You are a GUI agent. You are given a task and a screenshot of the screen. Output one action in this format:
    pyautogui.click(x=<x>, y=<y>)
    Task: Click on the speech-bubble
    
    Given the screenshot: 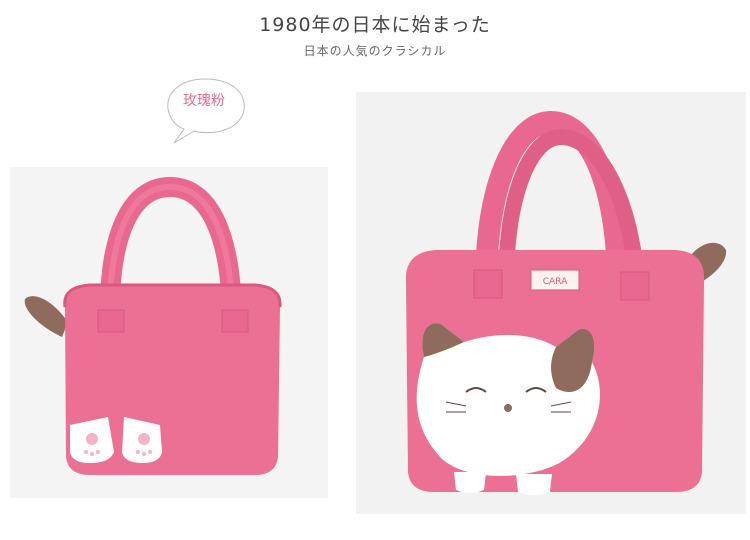 What is the action you would take?
    pyautogui.click(x=206, y=111)
    